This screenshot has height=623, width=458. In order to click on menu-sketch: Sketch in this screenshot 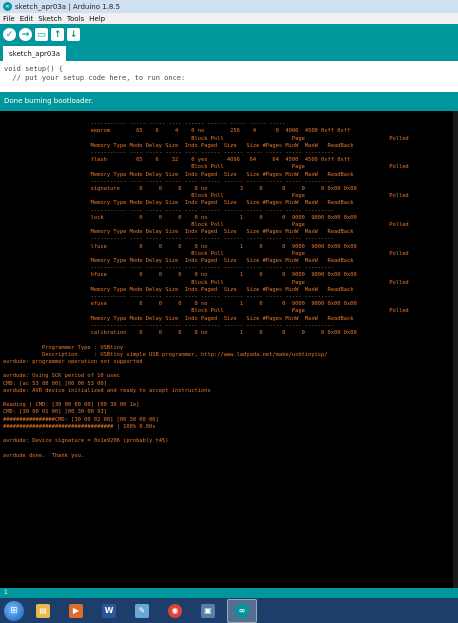, I will do `click(50, 19)`.